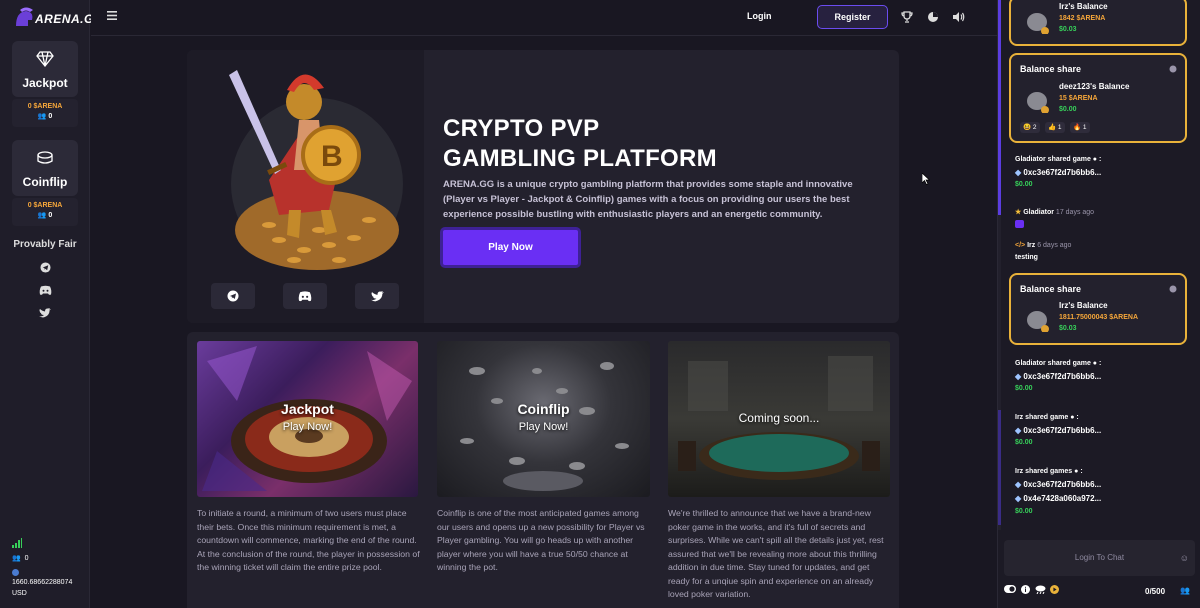  I want to click on online-count: 0, so click(26, 558).